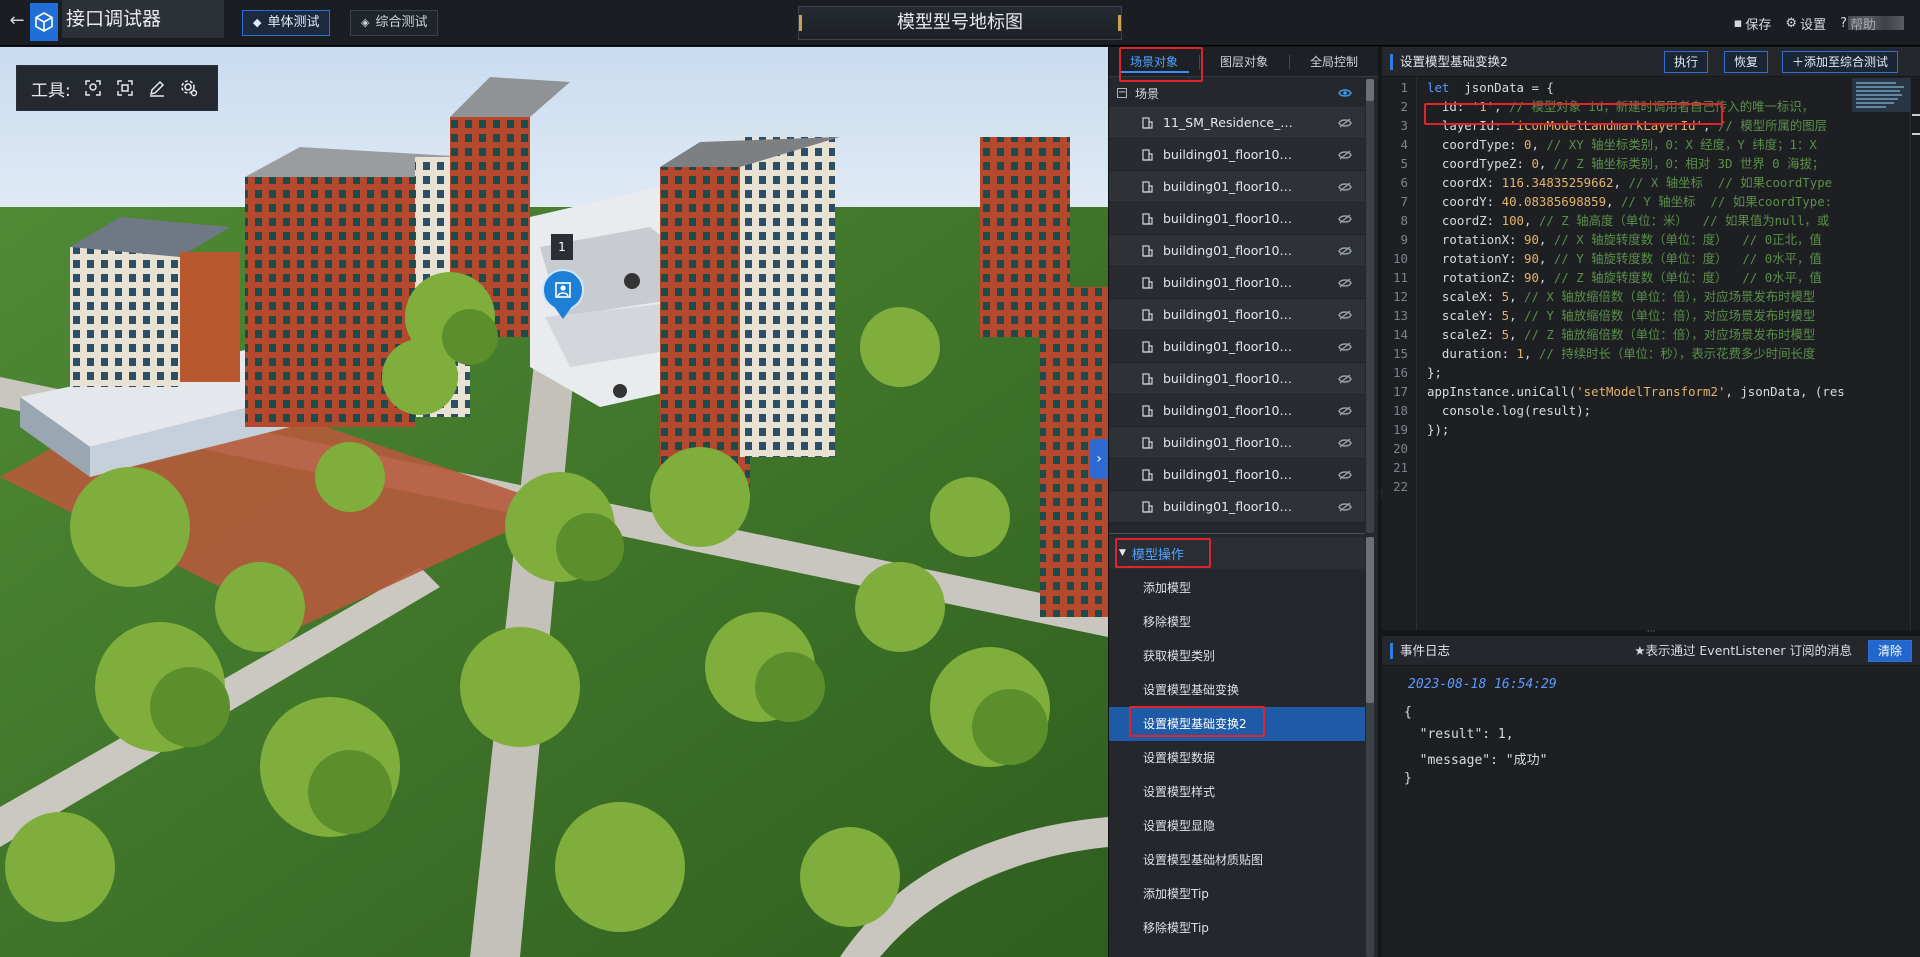 The width and height of the screenshot is (1920, 957). What do you see at coordinates (17, 21) in the screenshot?
I see `back-arrow-icon: ←` at bounding box center [17, 21].